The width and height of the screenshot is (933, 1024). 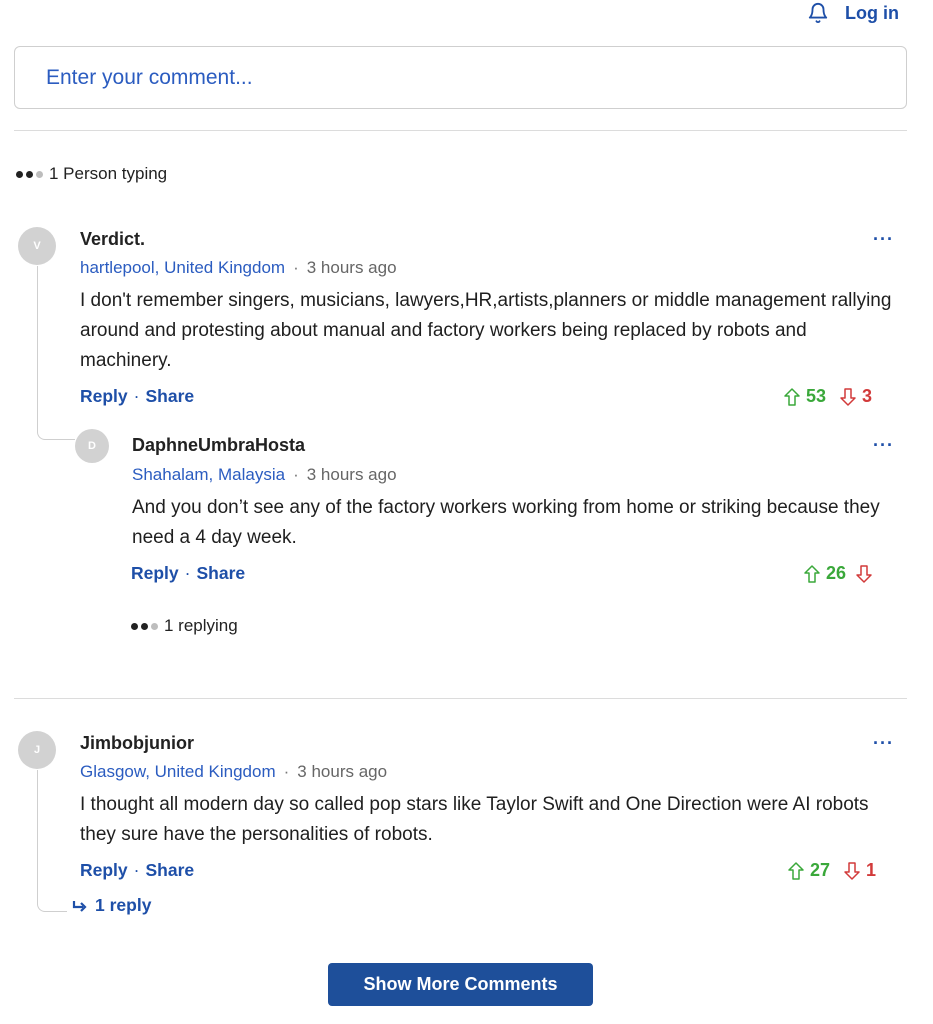 I want to click on downvote-button: 1, so click(x=860, y=870).